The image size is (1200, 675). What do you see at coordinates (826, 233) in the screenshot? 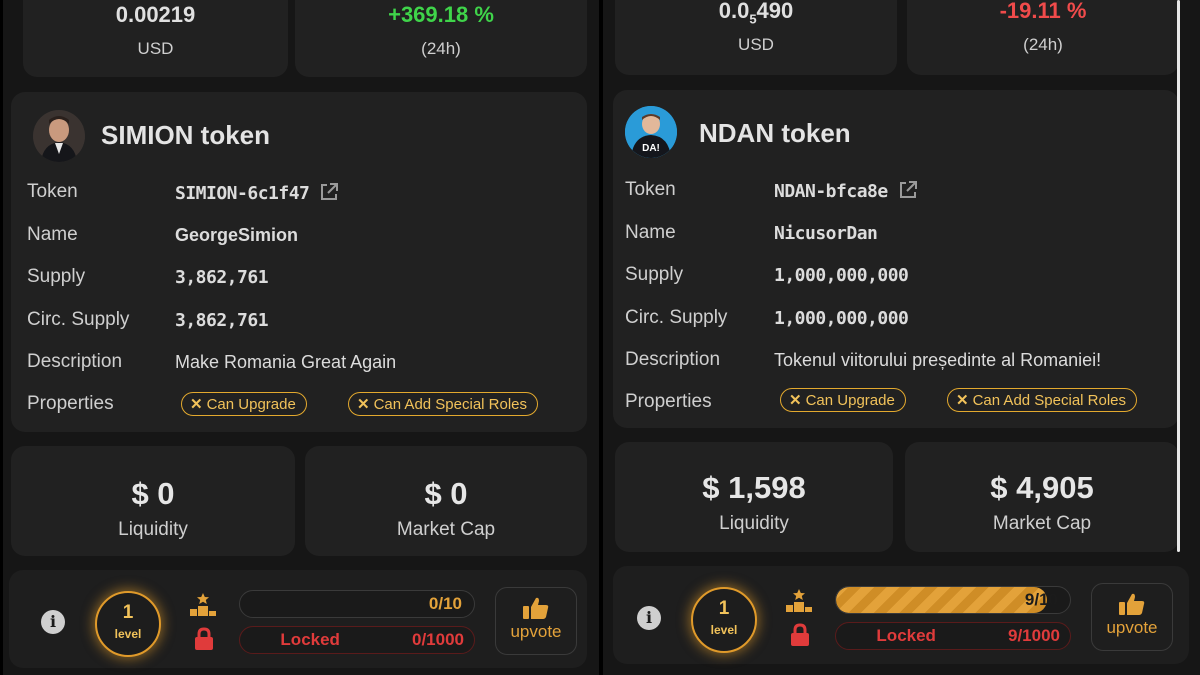
I see `name-value: NicusorDan` at bounding box center [826, 233].